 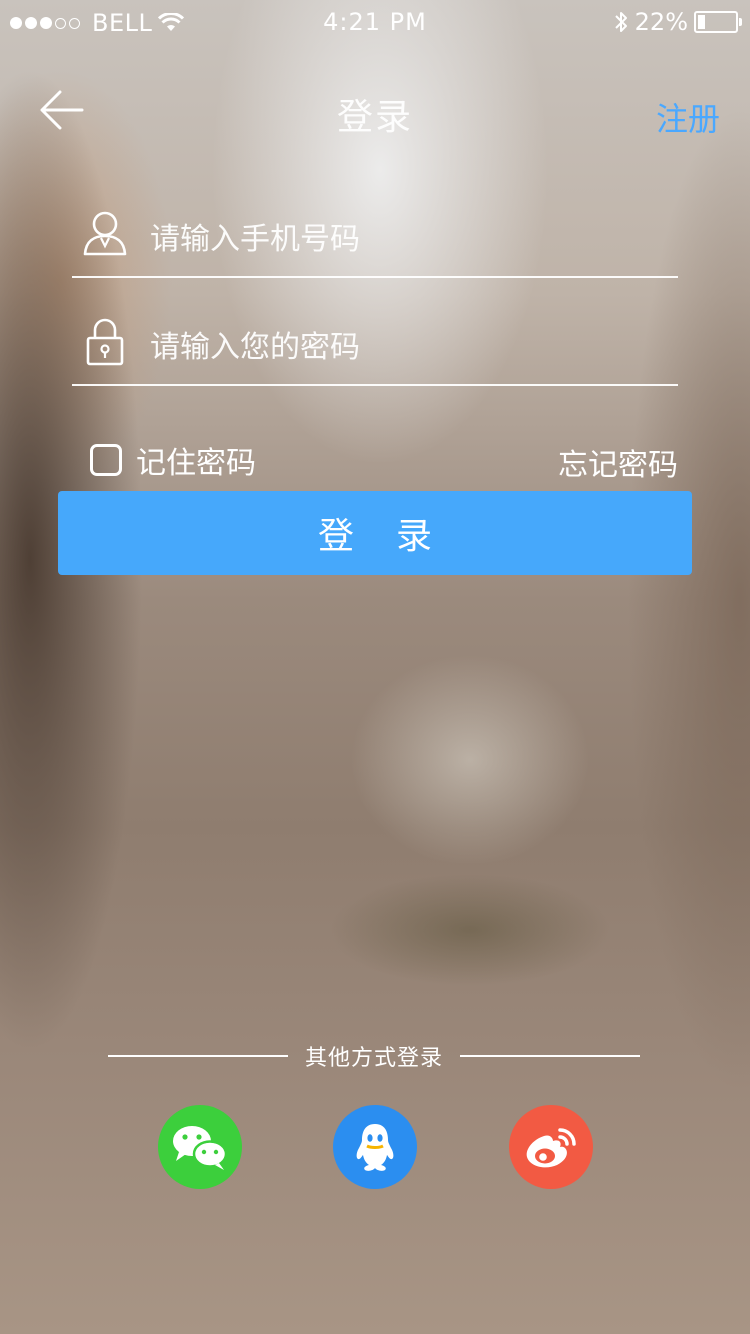 I want to click on register-link: 注册, so click(x=688, y=117).